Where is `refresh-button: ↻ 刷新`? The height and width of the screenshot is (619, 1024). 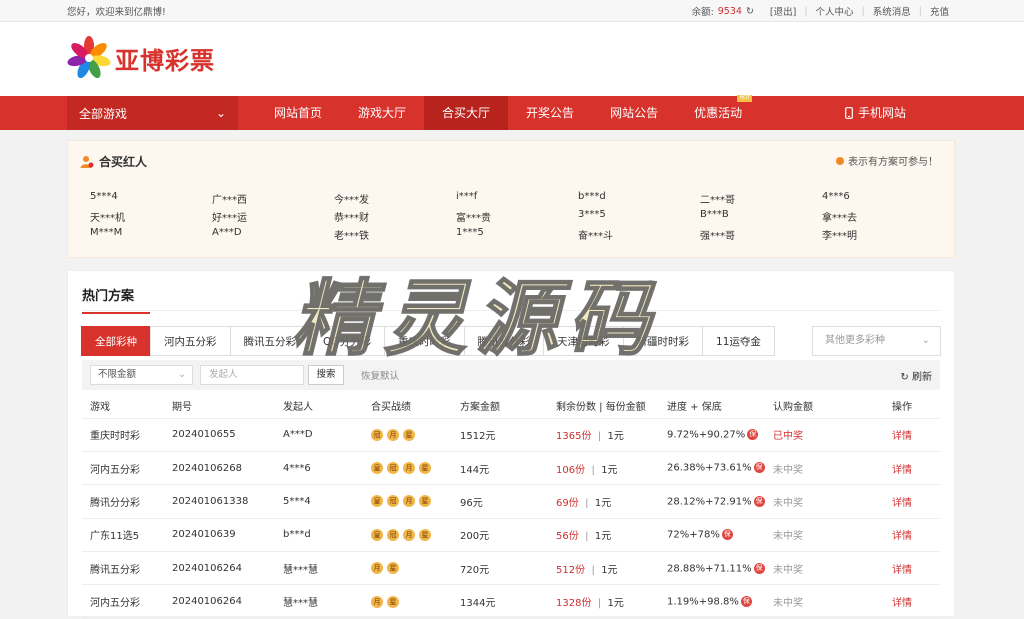 refresh-button: ↻ 刷新 is located at coordinates (916, 375).